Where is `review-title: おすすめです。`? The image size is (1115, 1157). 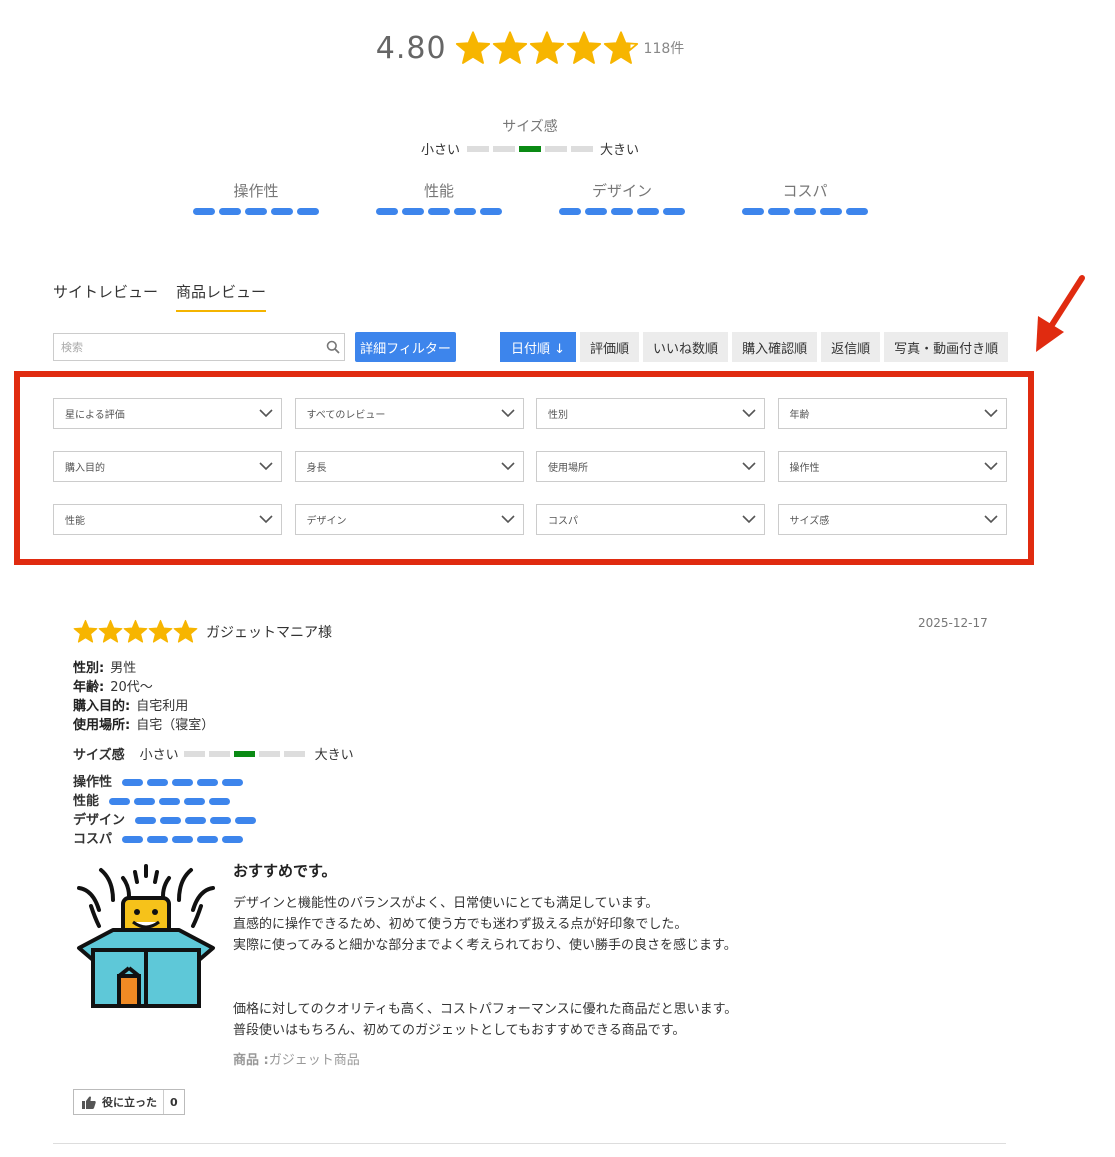 review-title: おすすめです。 is located at coordinates (285, 871).